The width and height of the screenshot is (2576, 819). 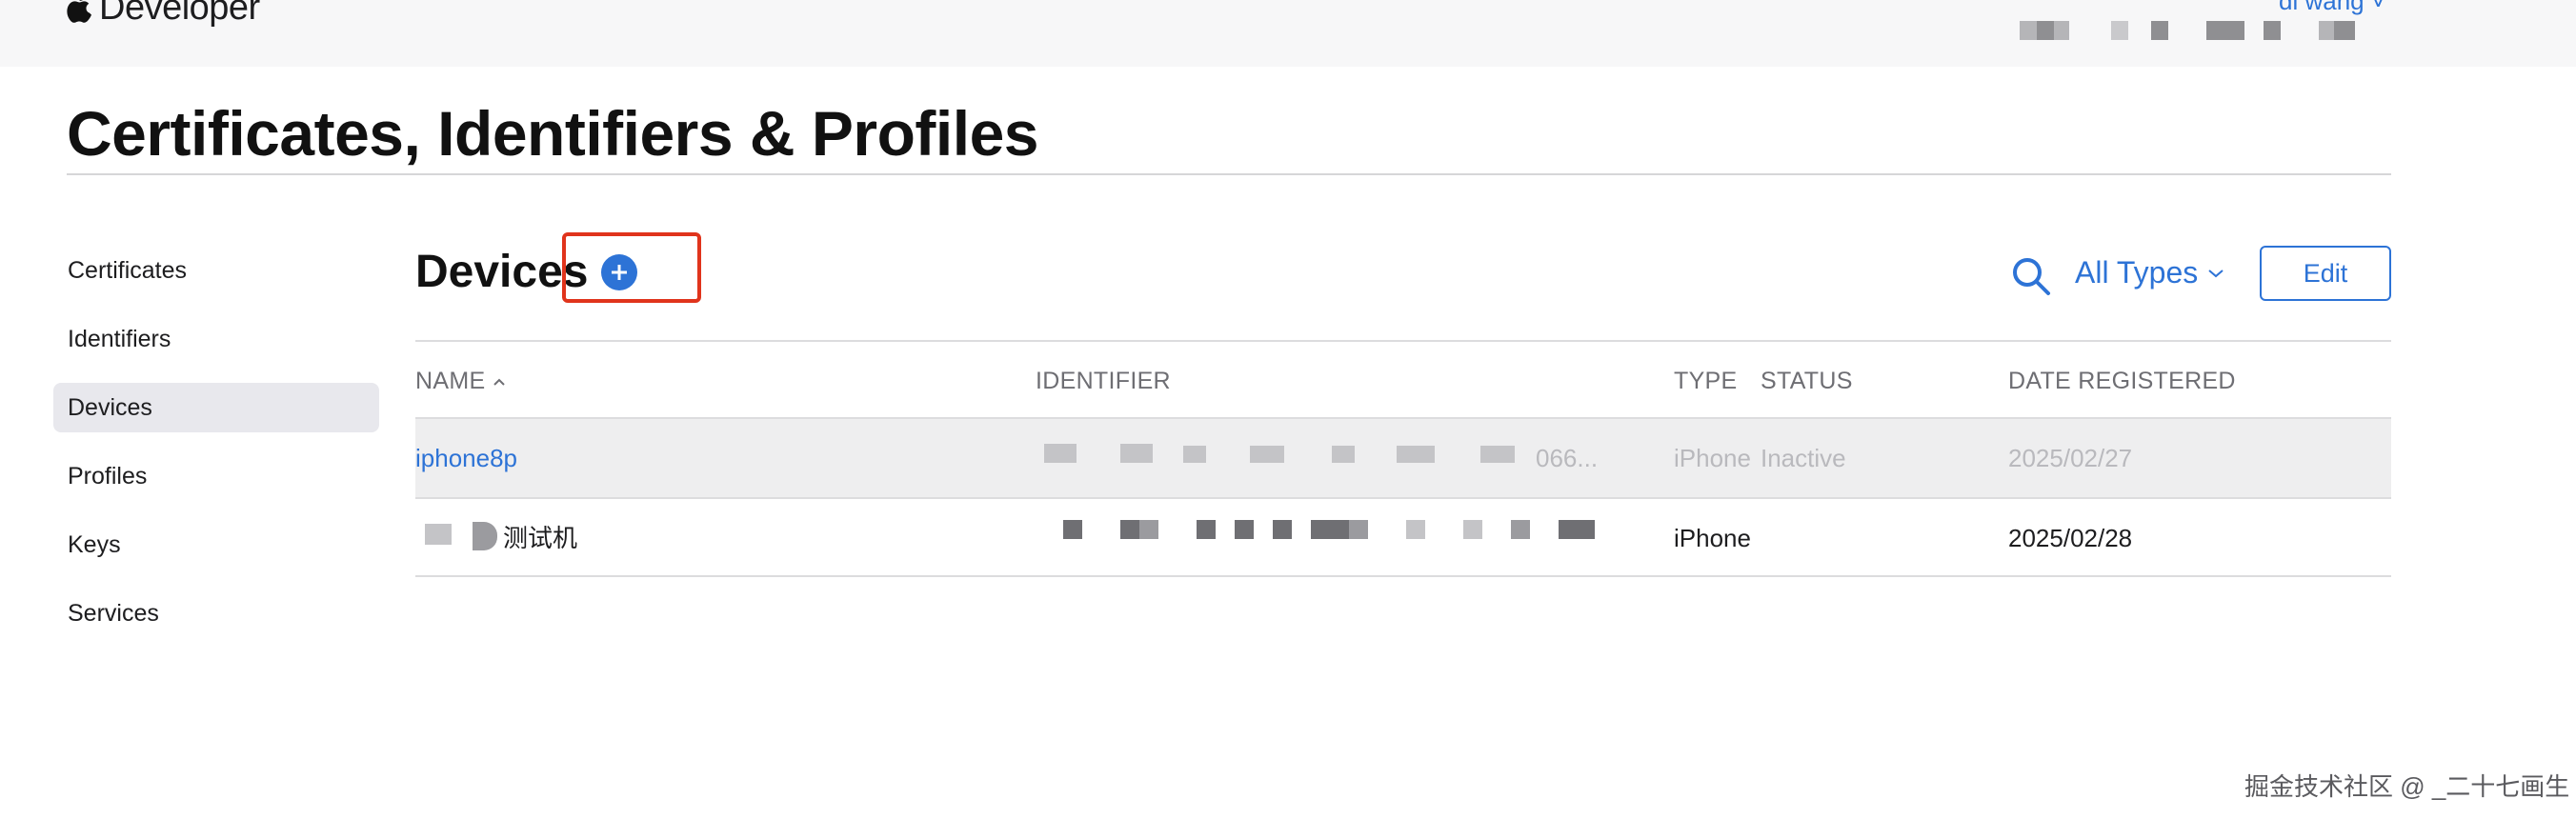 What do you see at coordinates (1403, 341) in the screenshot?
I see `table-top-divider` at bounding box center [1403, 341].